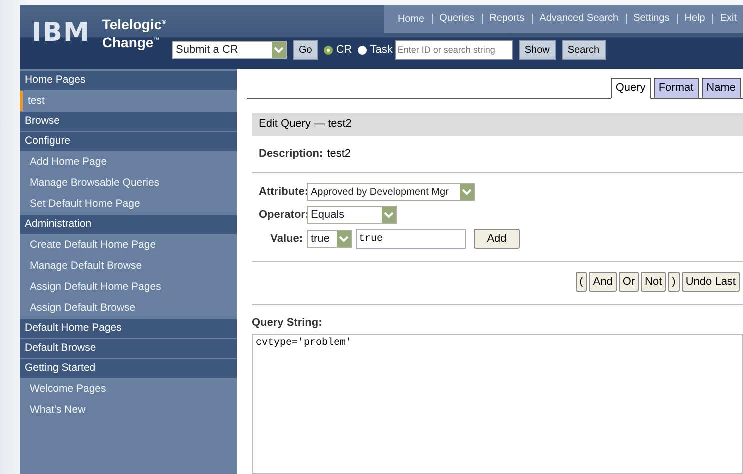 The width and height of the screenshot is (743, 474). Describe the element at coordinates (128, 224) in the screenshot. I see `sidebar-section: Administration` at that location.